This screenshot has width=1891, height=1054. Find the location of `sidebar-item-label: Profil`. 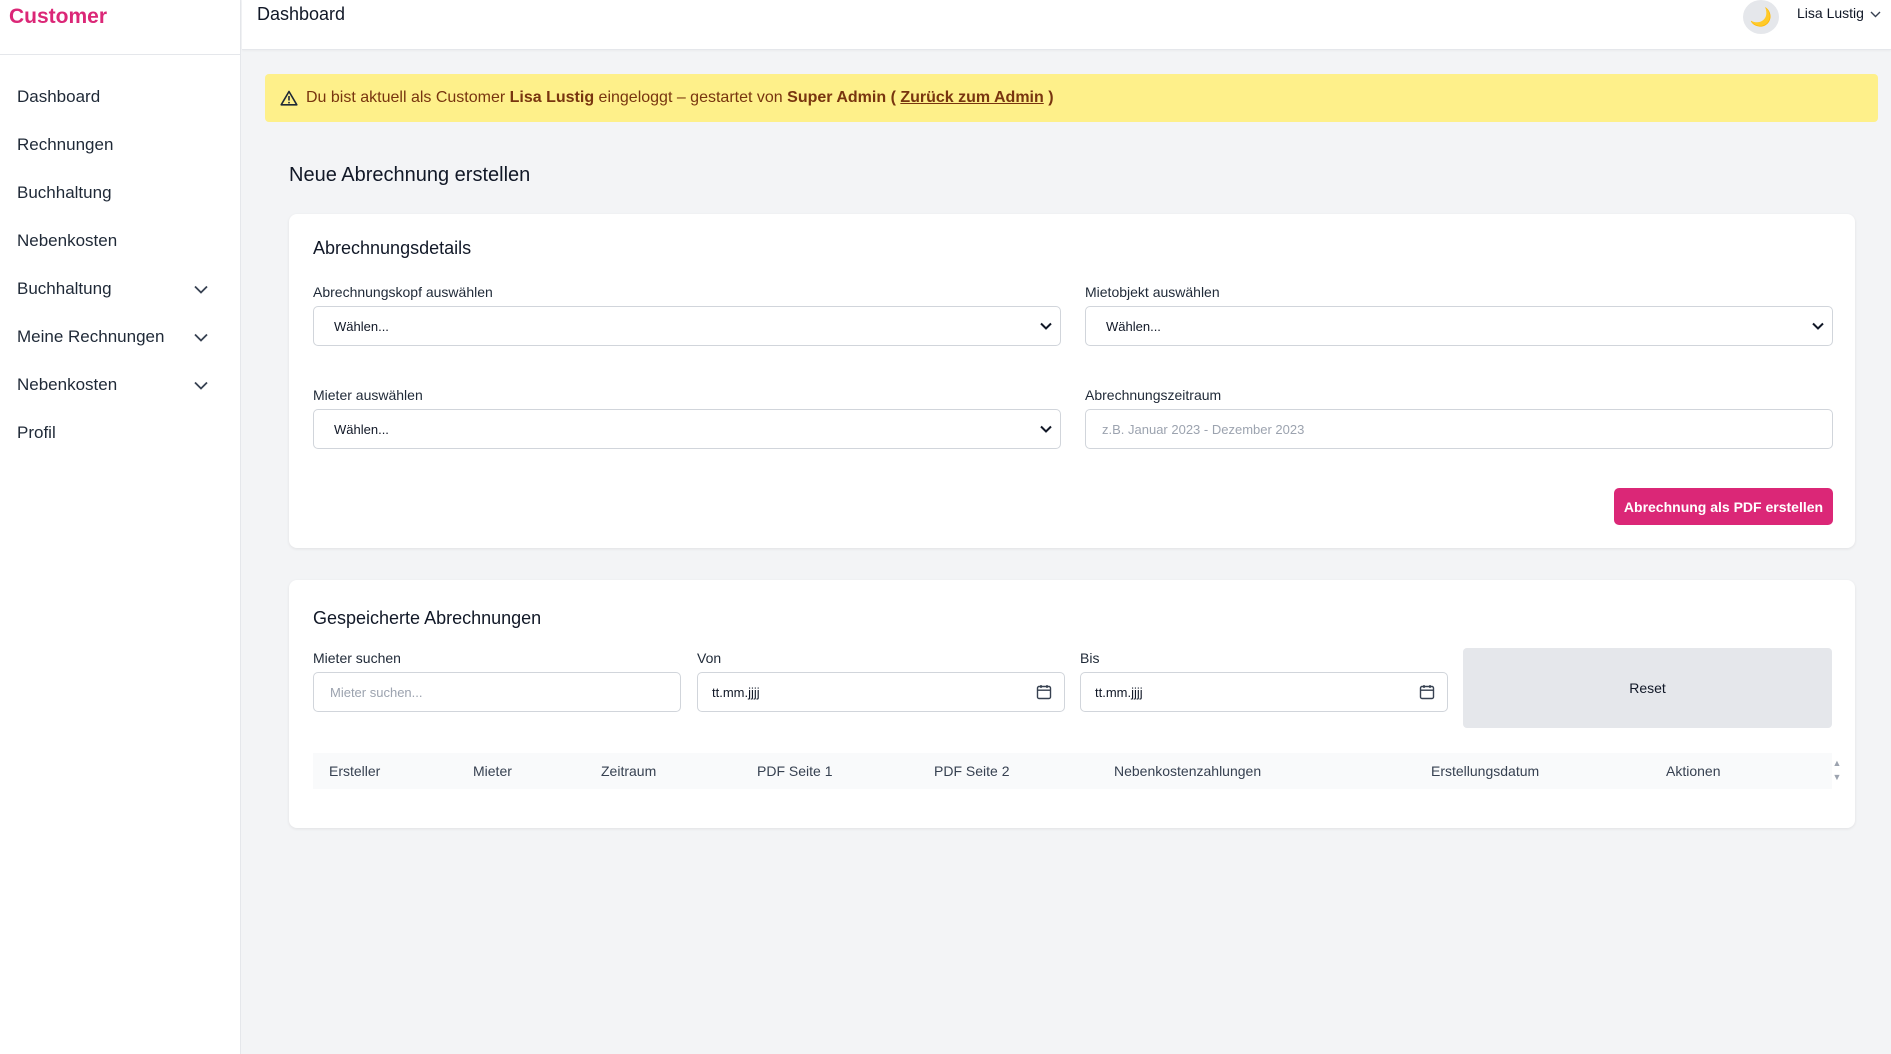

sidebar-item-label: Profil is located at coordinates (36, 432).